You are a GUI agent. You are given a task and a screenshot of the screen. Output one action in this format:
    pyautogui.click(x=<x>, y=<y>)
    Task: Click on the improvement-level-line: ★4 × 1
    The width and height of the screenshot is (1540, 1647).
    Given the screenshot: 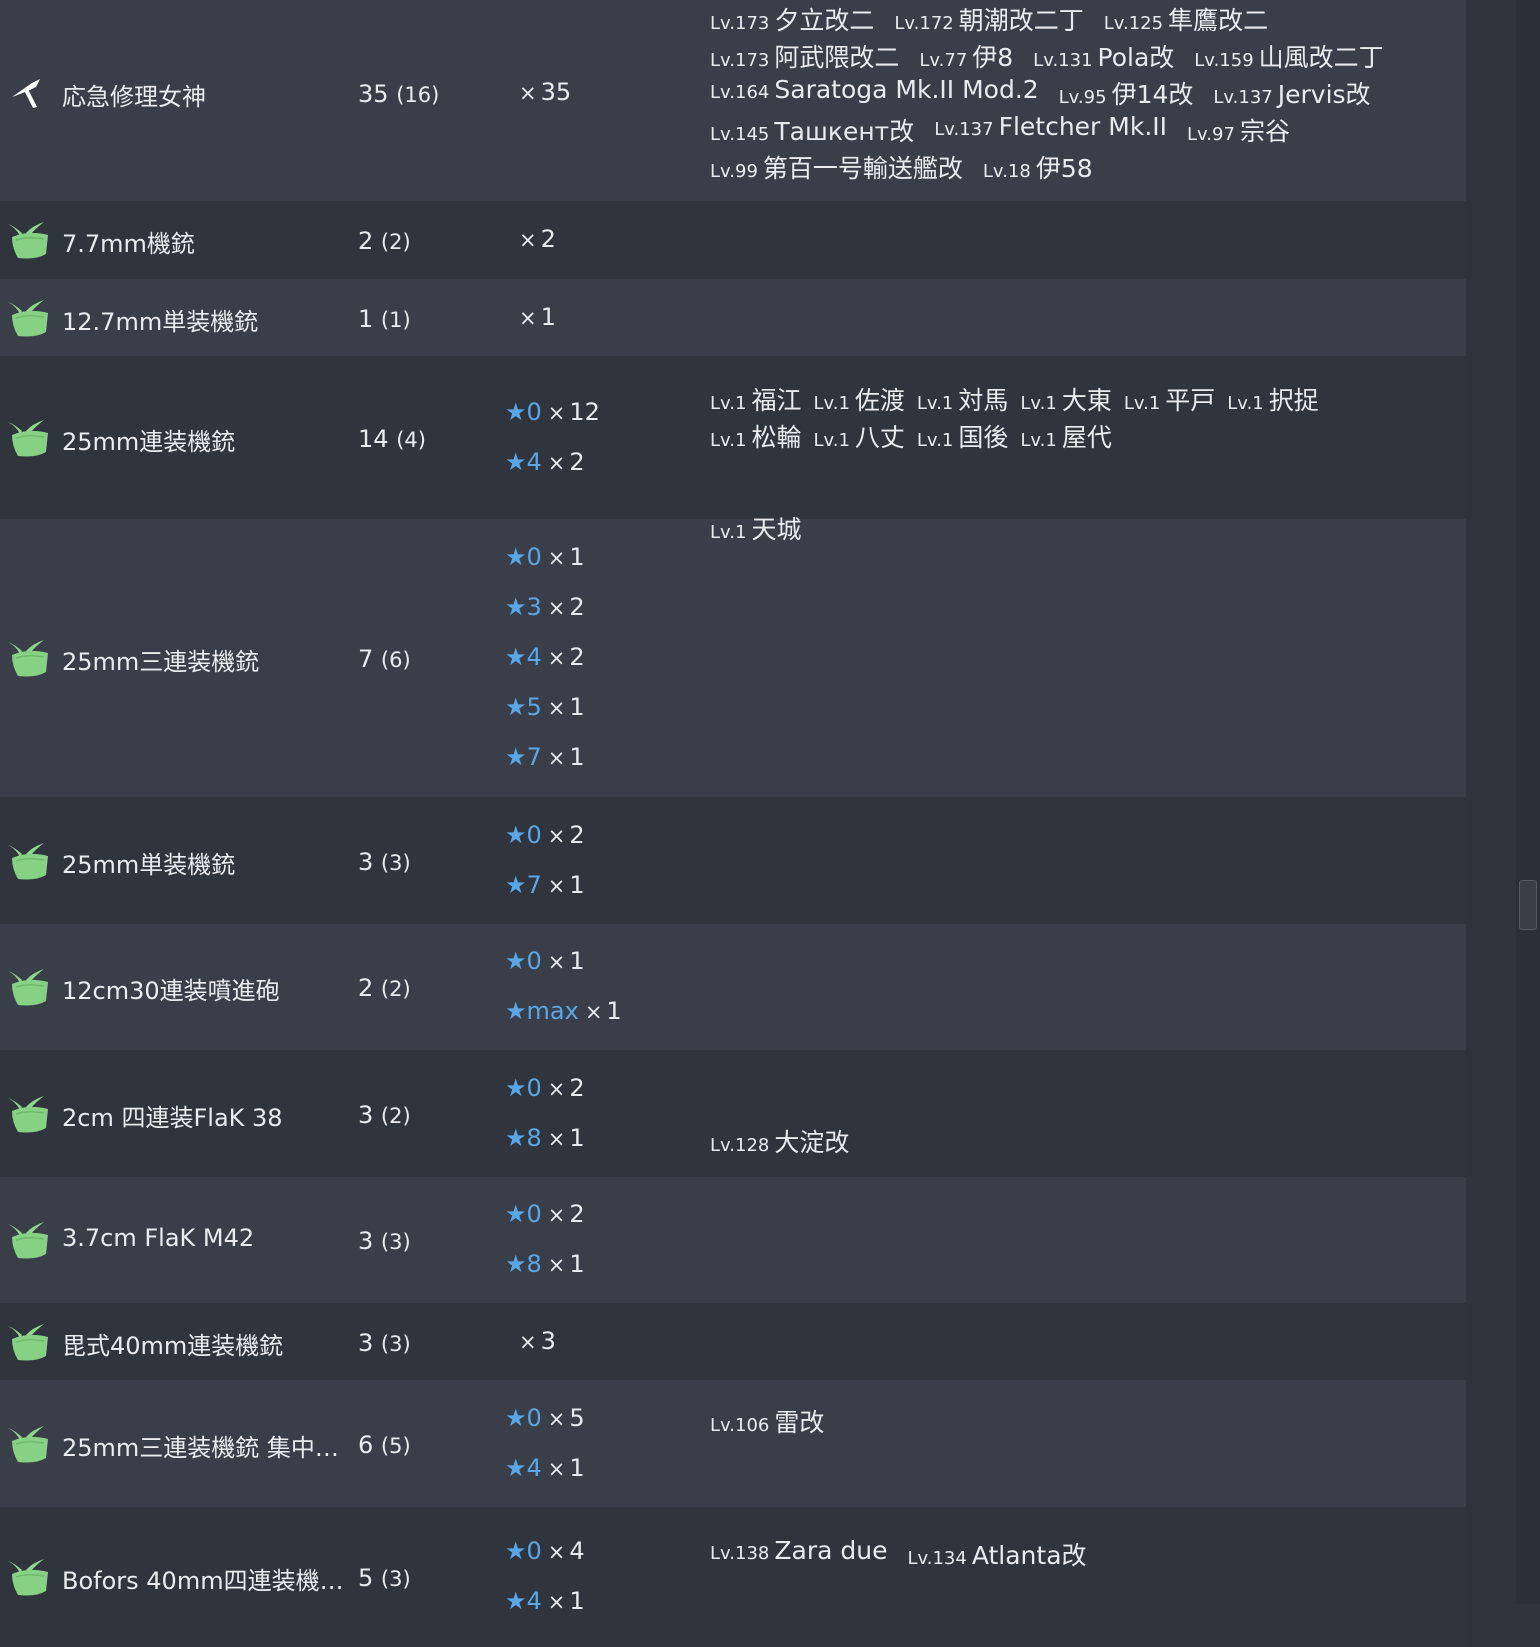 What is the action you would take?
    pyautogui.click(x=545, y=1468)
    